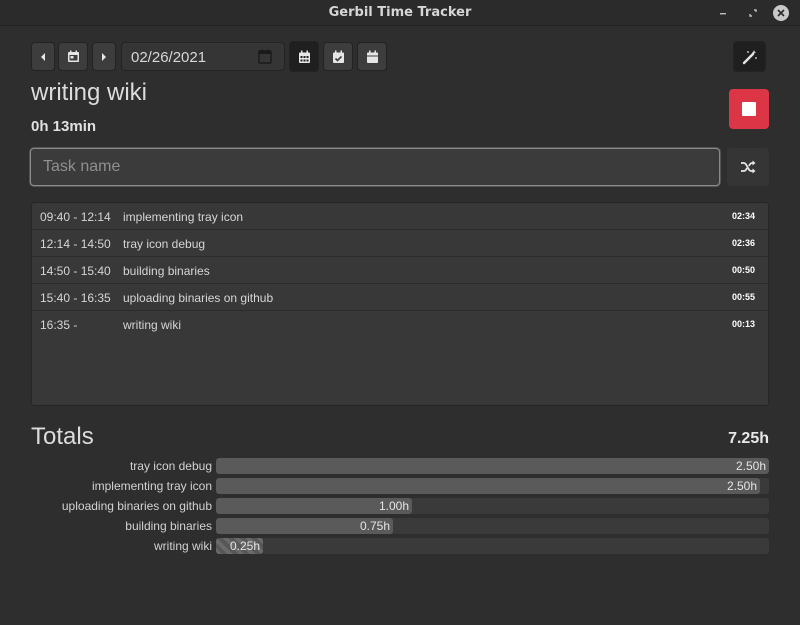 This screenshot has height=625, width=800. Describe the element at coordinates (183, 217) in the screenshot. I see `entry-name: implementing tray icon` at that location.